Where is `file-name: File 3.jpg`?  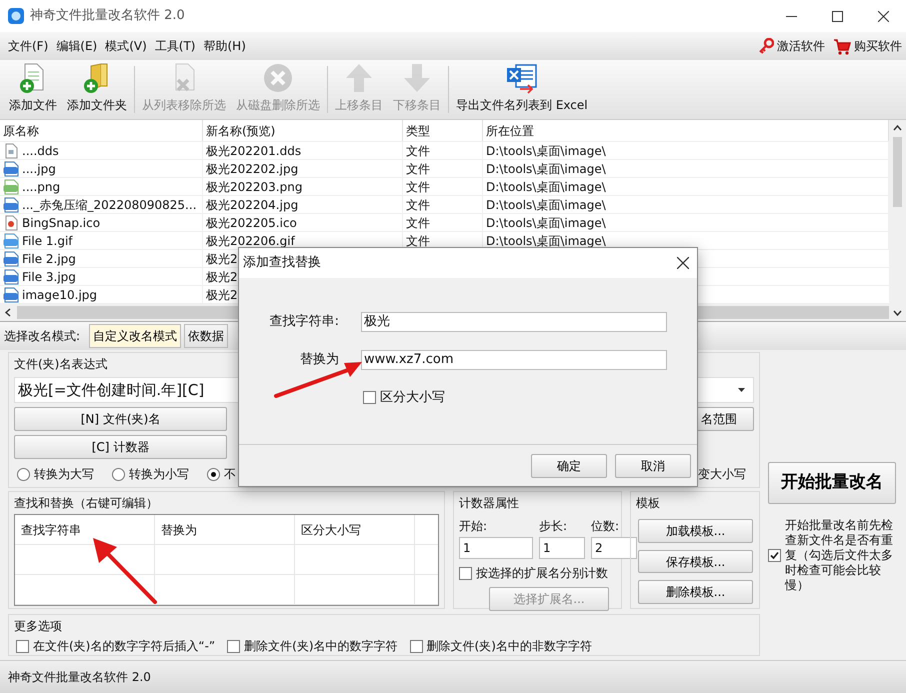
file-name: File 3.jpg is located at coordinates (49, 276).